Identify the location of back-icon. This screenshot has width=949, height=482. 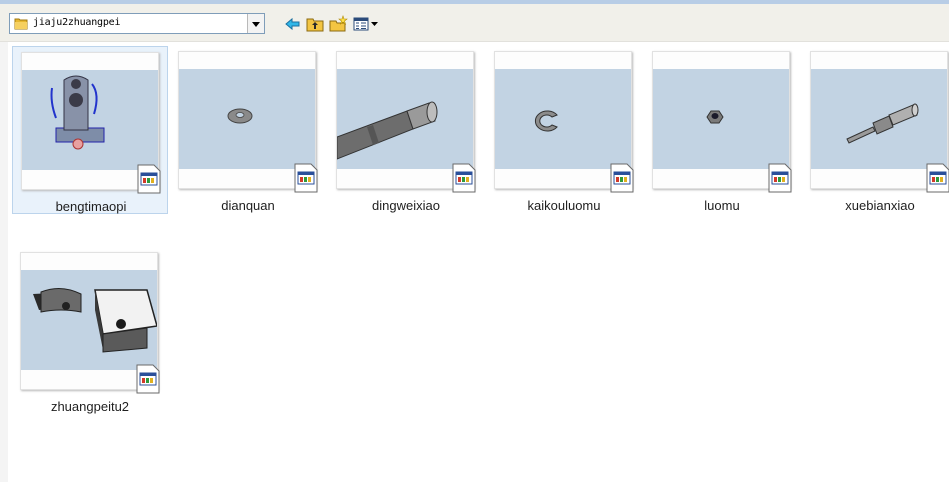
(293, 24).